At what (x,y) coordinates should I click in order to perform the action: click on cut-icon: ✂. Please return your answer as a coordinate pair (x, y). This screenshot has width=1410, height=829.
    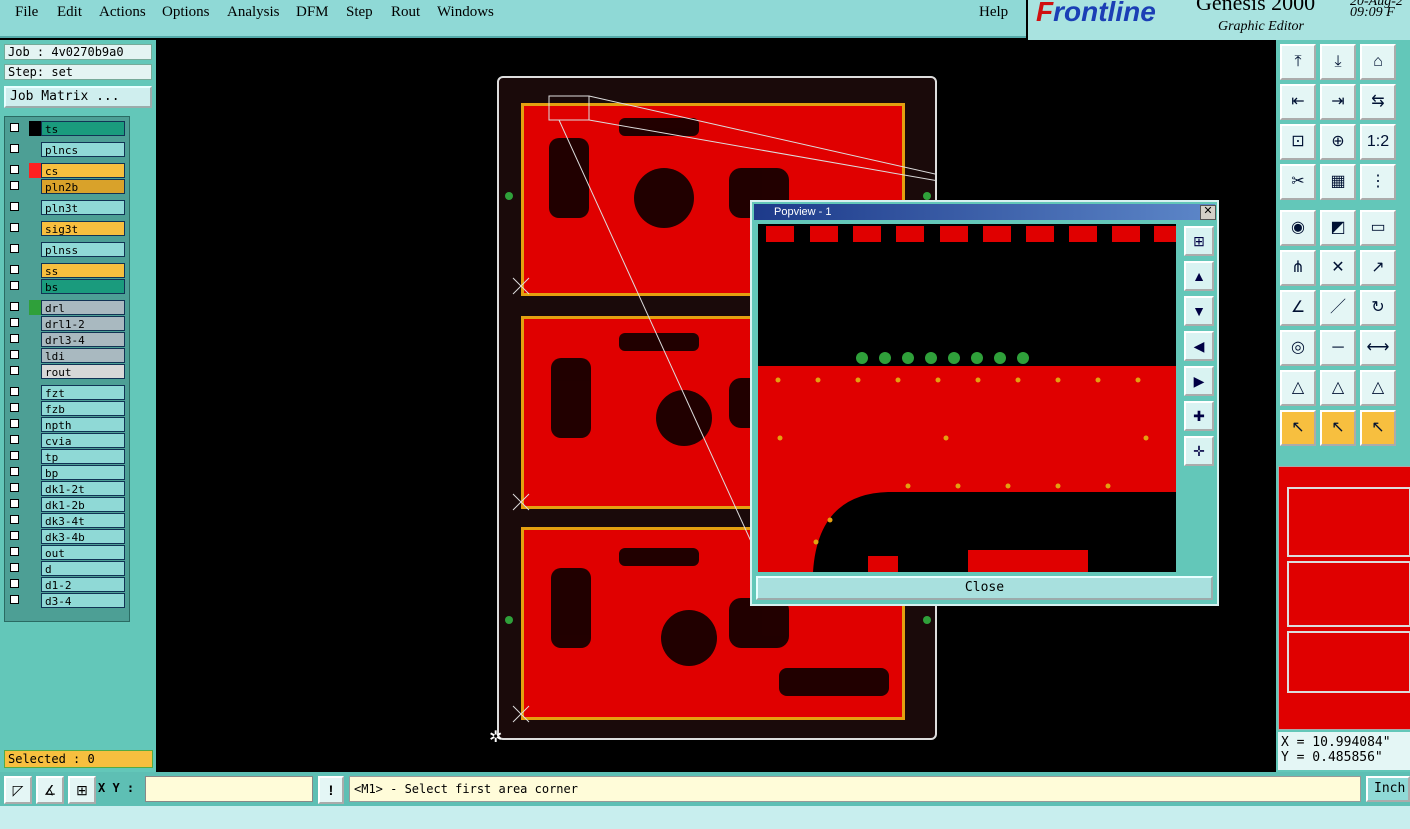
    Looking at the image, I should click on (1298, 182).